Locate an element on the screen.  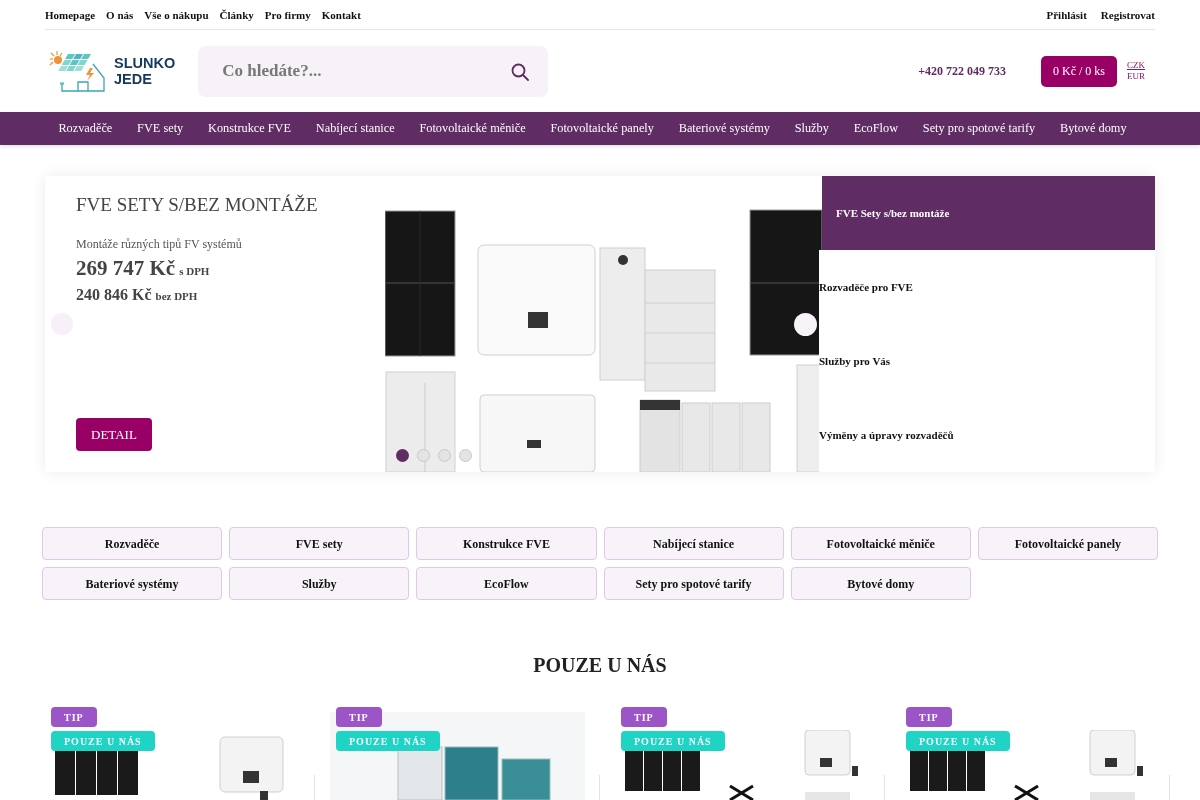
category-button: FVE sety is located at coordinates (319, 543).